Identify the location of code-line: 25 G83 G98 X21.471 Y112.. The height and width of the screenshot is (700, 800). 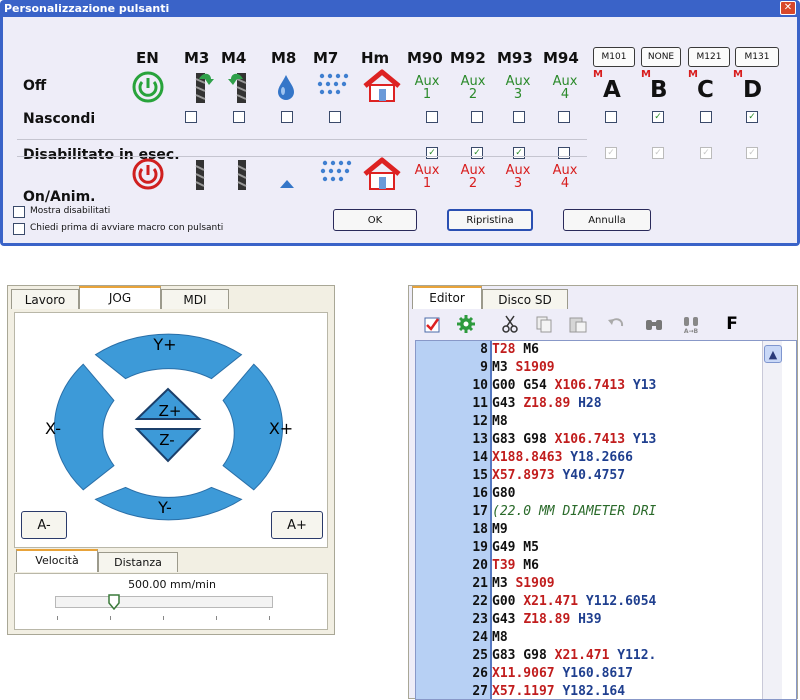
(596, 656).